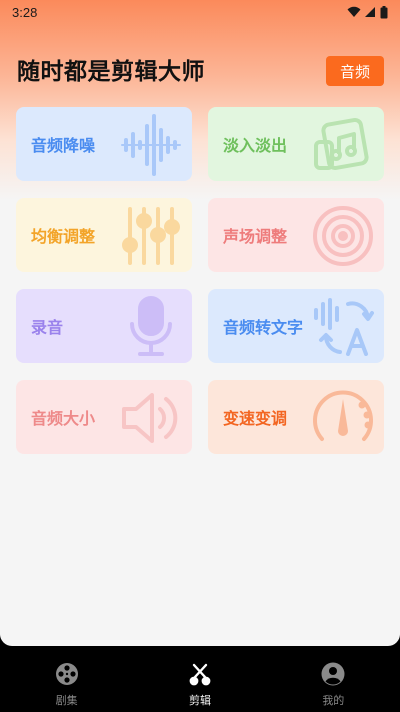 The image size is (400, 712). What do you see at coordinates (151, 418) in the screenshot?
I see `volume-icon` at bounding box center [151, 418].